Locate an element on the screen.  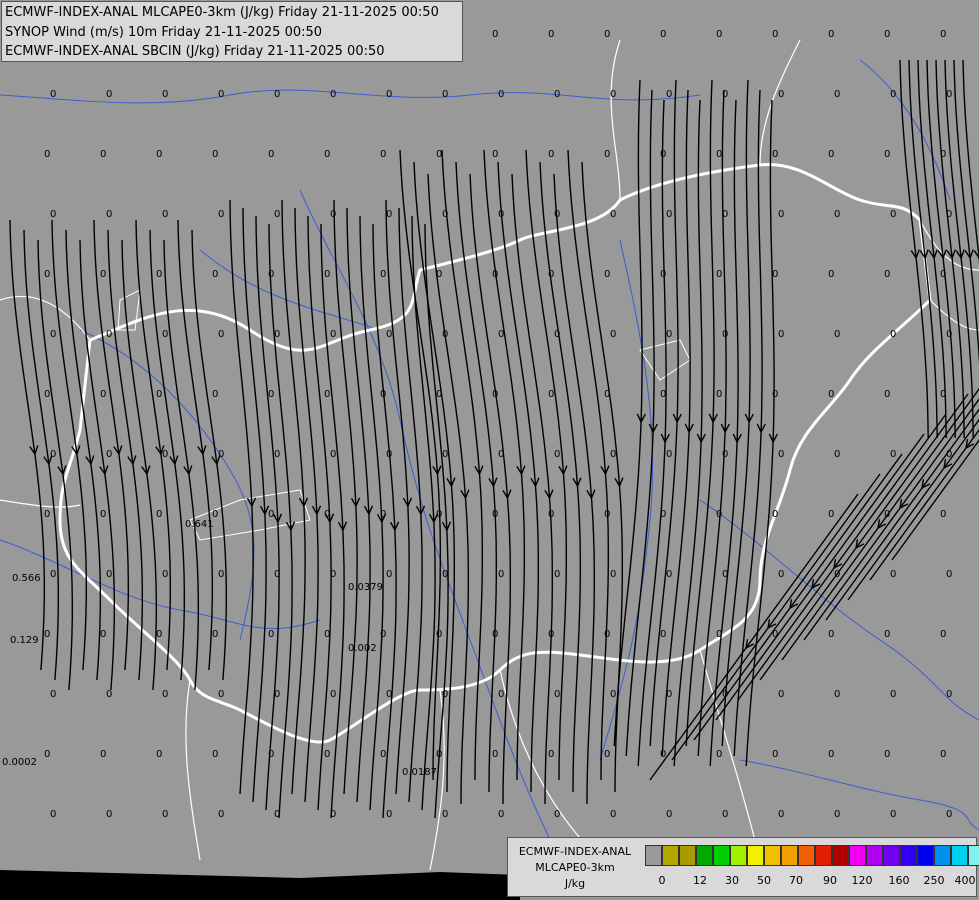
legend-unit: J/kg is located at coordinates (575, 883).